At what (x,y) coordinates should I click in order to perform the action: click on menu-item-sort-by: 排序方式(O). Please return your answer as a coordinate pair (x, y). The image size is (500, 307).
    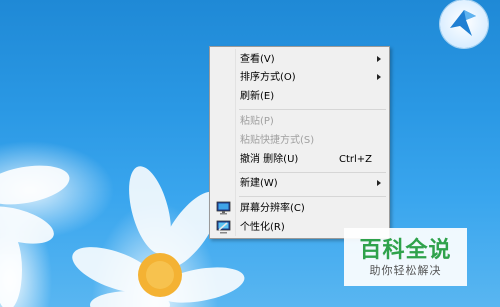
    Looking at the image, I should click on (299, 77).